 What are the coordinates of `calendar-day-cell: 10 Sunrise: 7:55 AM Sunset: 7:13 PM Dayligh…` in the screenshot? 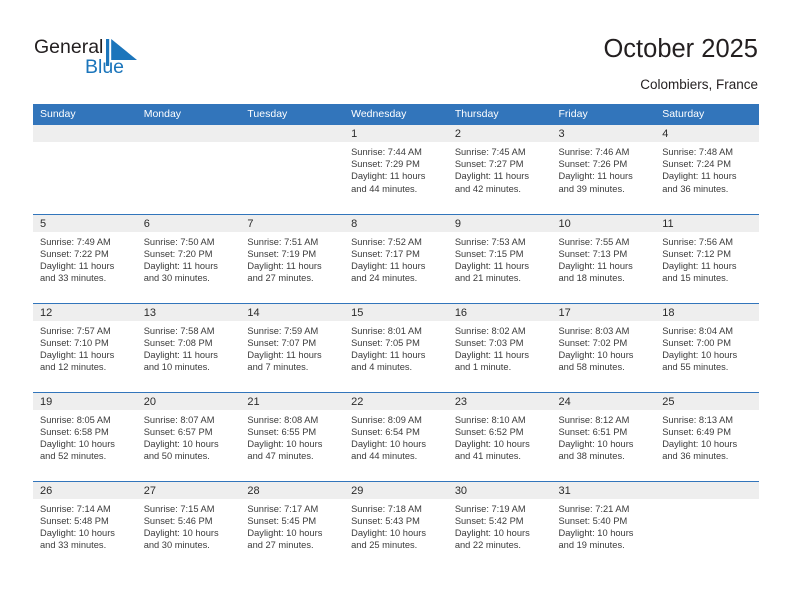 It's located at (603, 258).